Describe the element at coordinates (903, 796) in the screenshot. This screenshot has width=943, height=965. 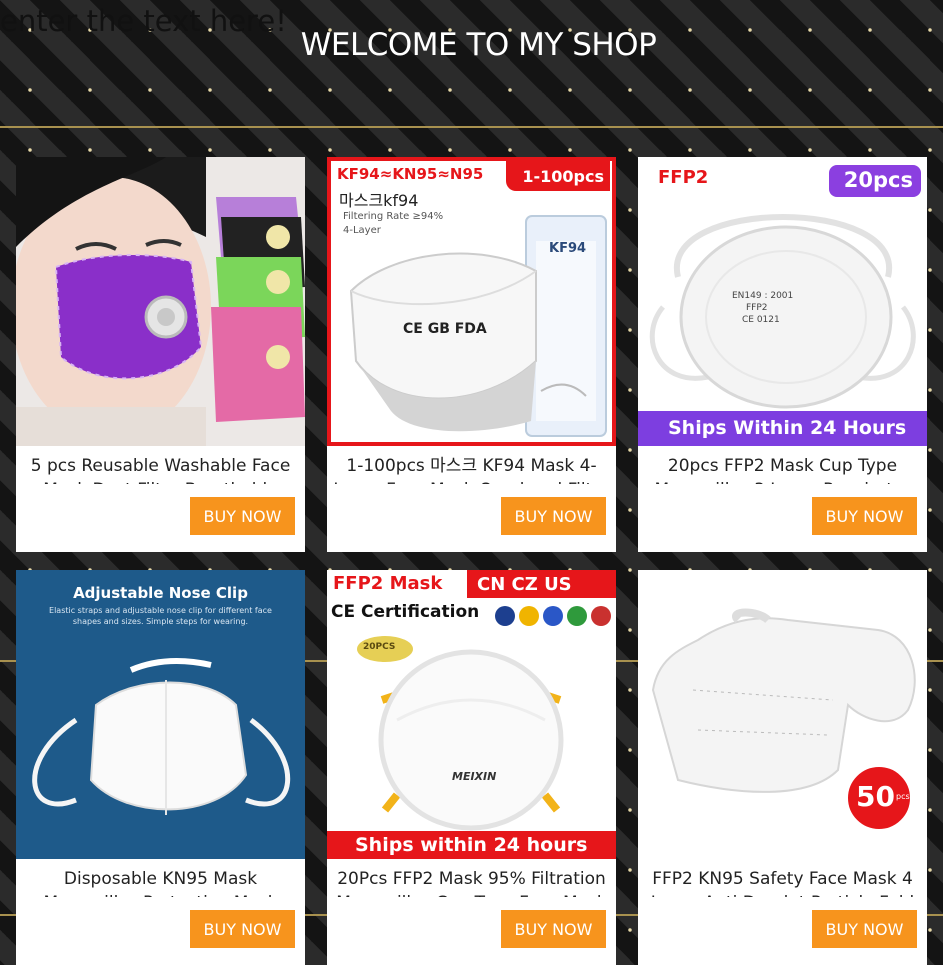
I see `count-badge-unit: pcs` at that location.